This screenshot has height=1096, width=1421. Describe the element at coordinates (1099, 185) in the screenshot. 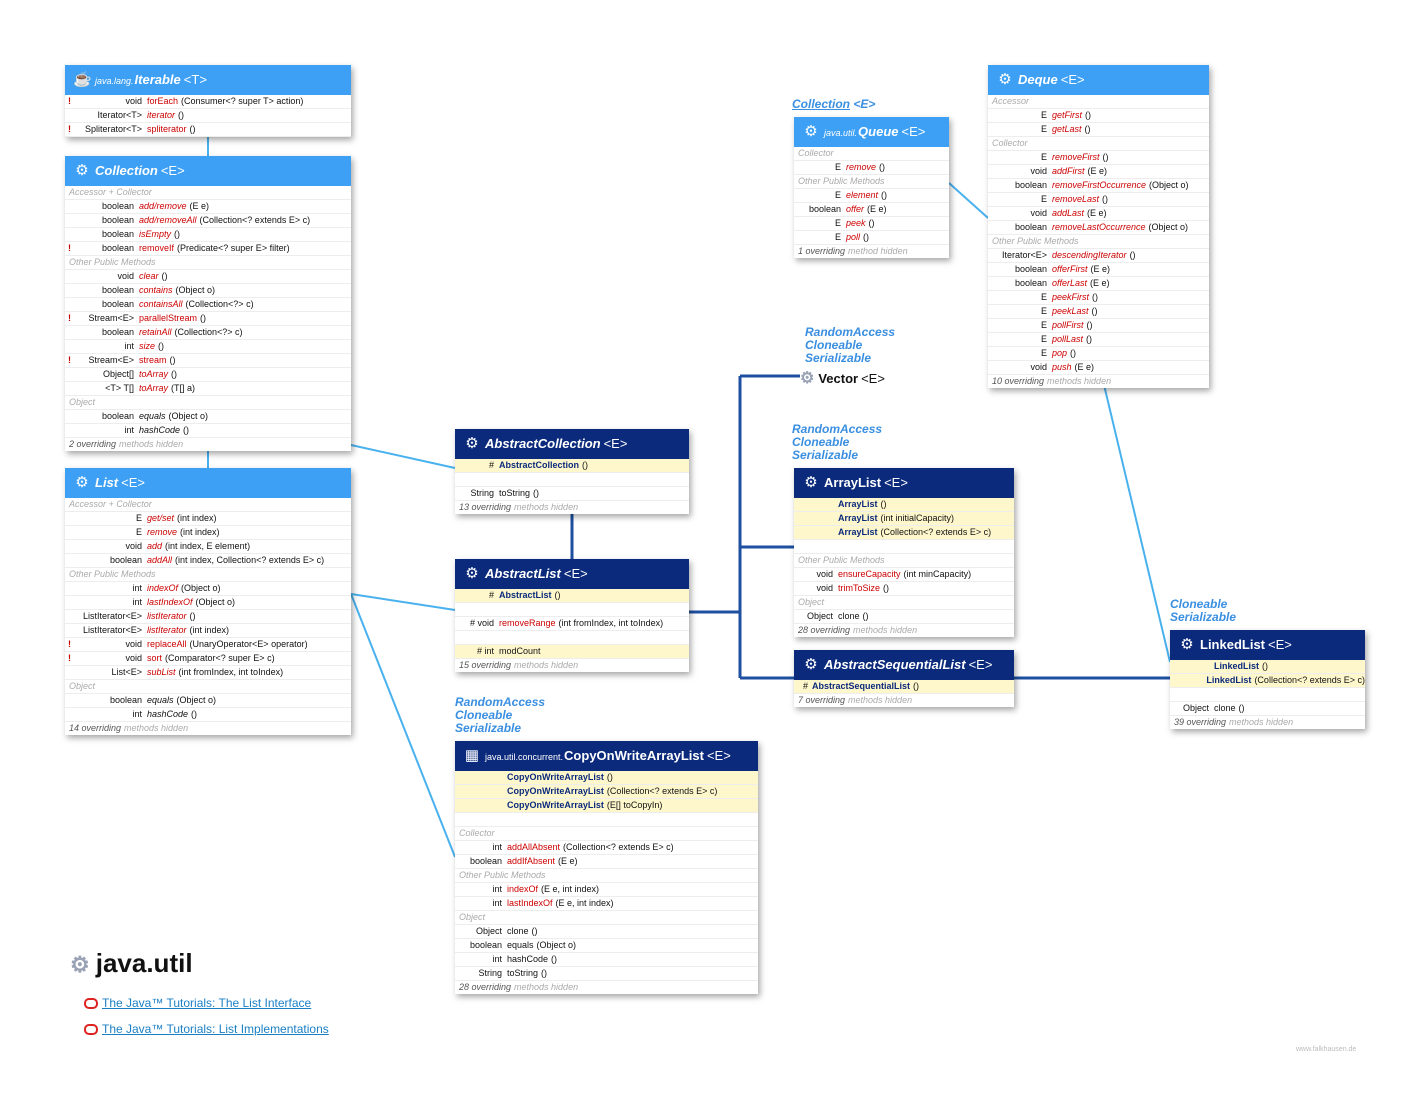

I see `member-name: removeFirstOccurrence` at that location.